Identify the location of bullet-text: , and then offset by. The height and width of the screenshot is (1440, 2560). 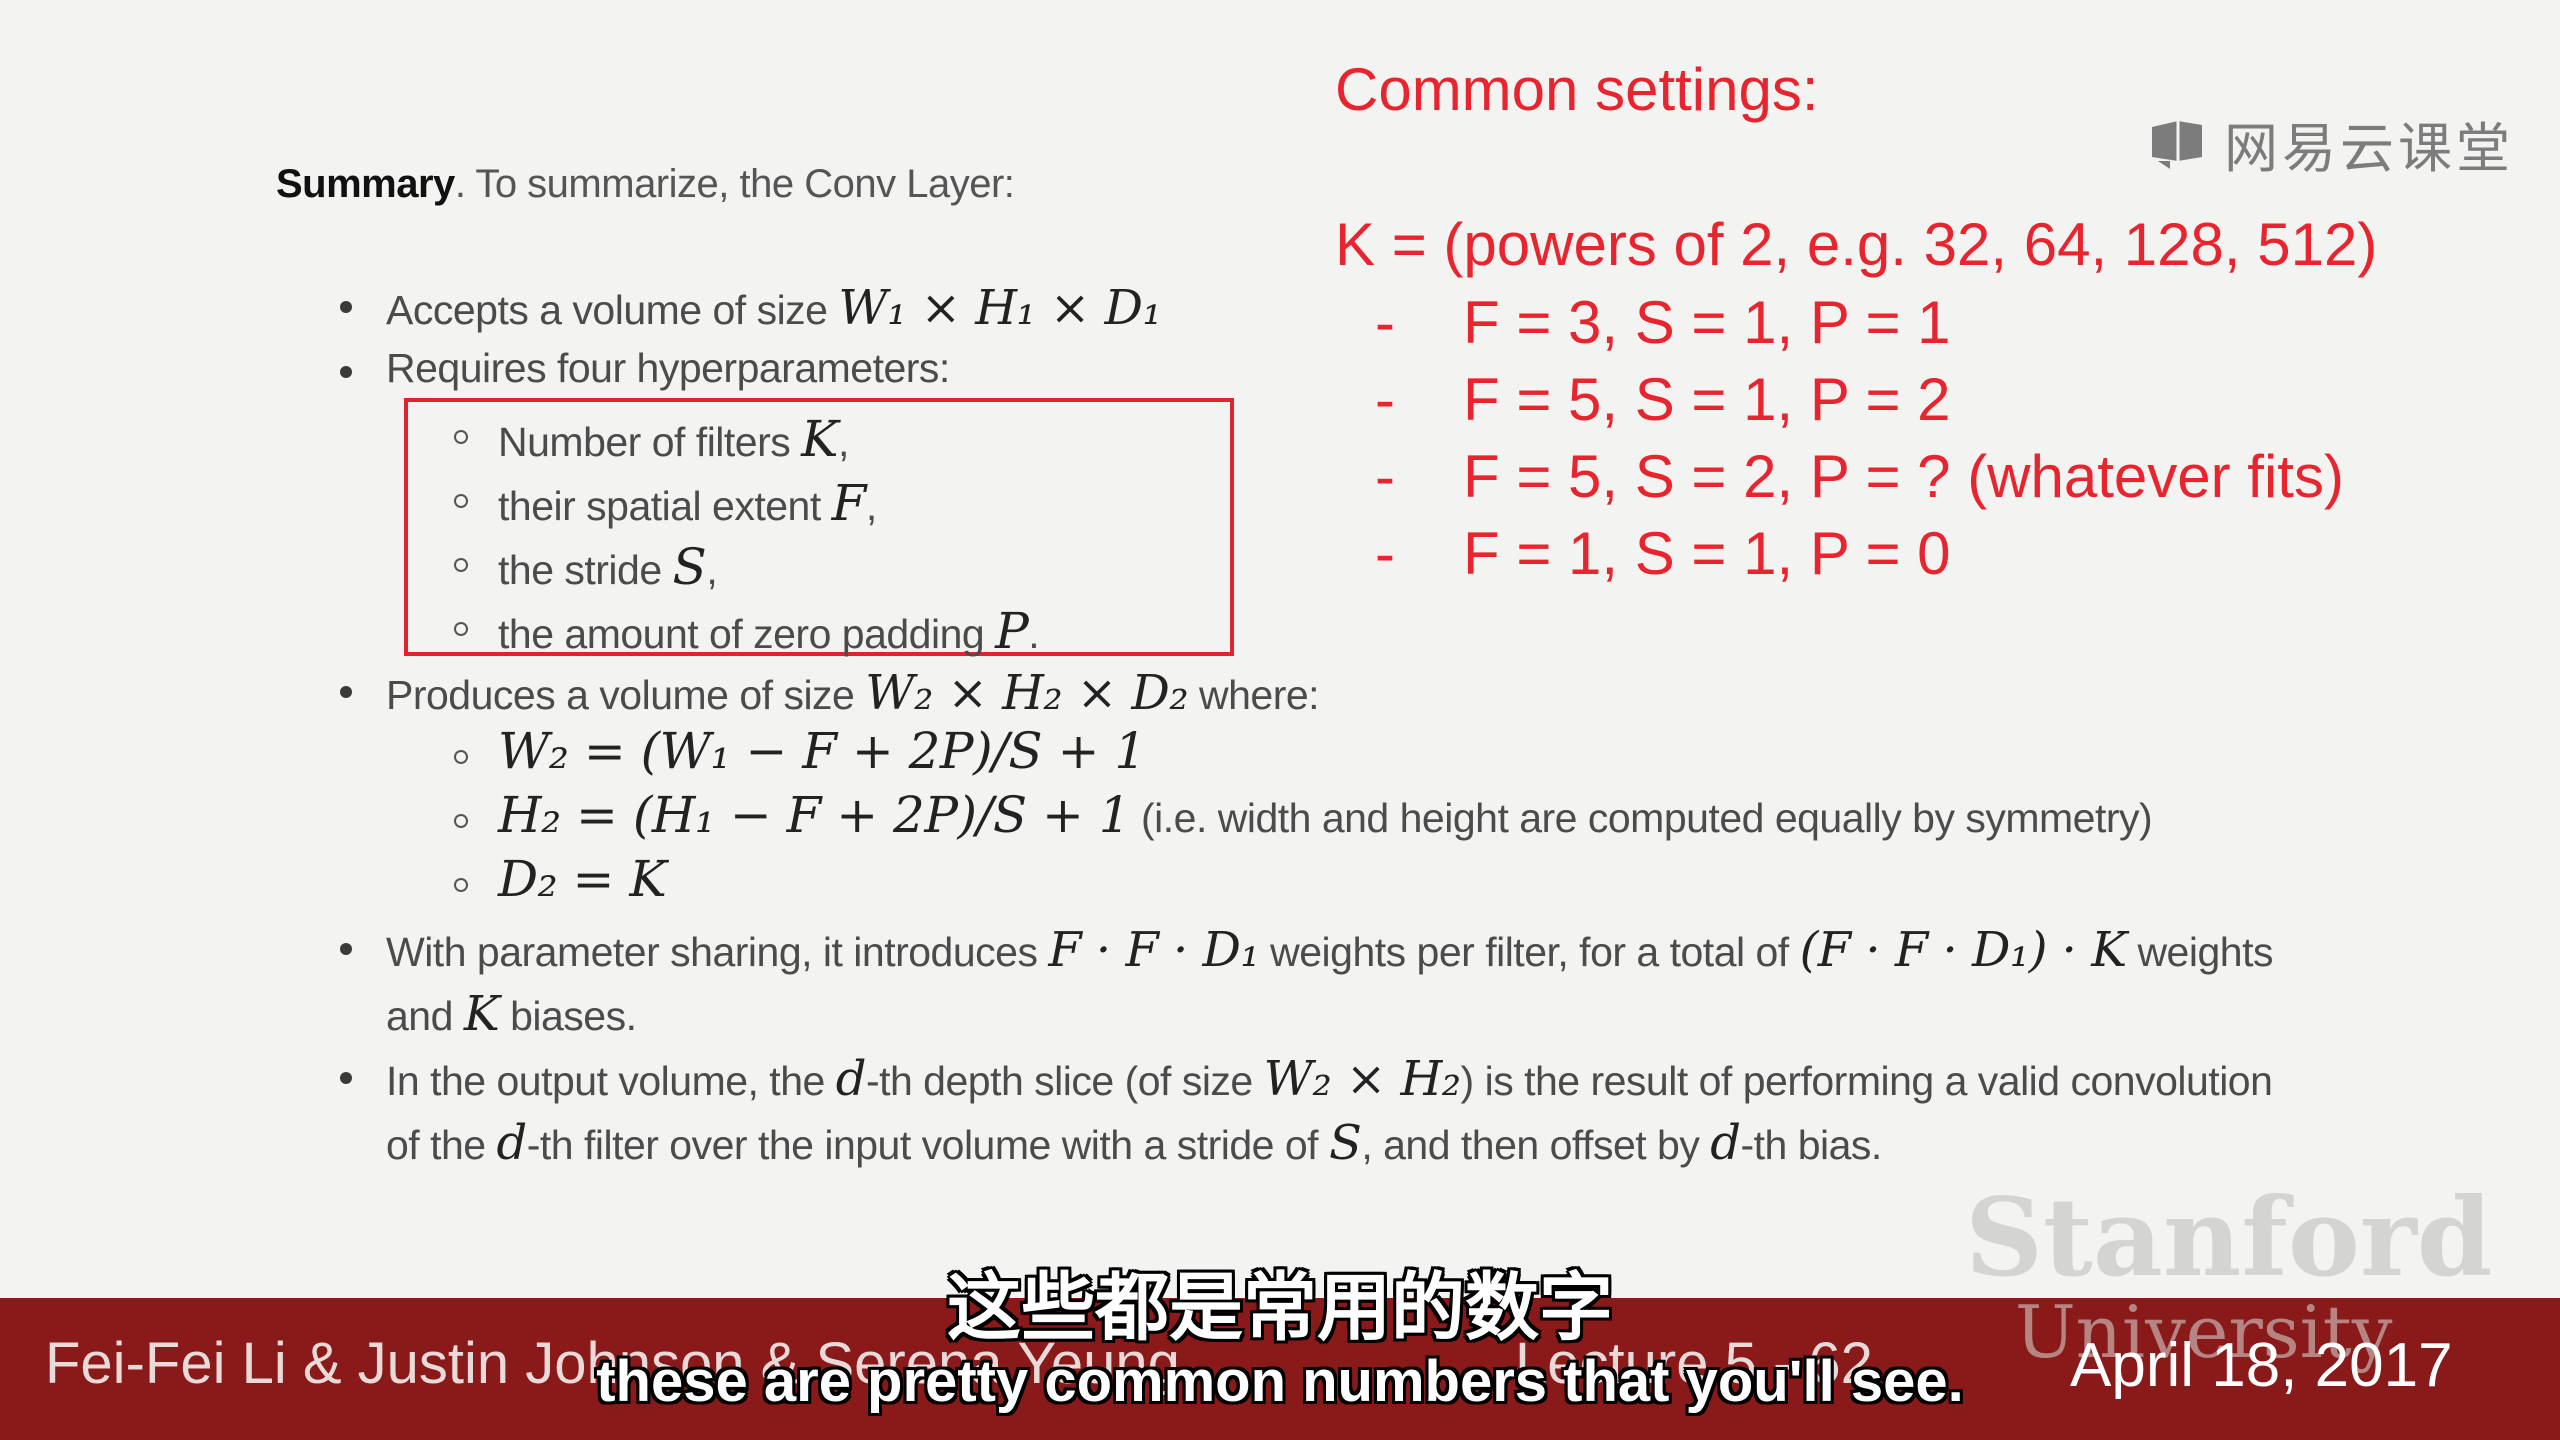
(1536, 1145).